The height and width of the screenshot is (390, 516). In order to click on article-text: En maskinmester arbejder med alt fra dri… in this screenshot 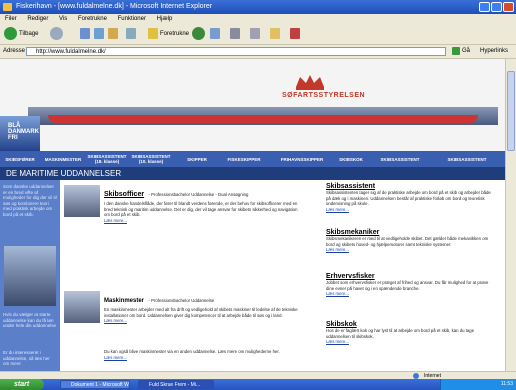, I will do `click(201, 312)`.